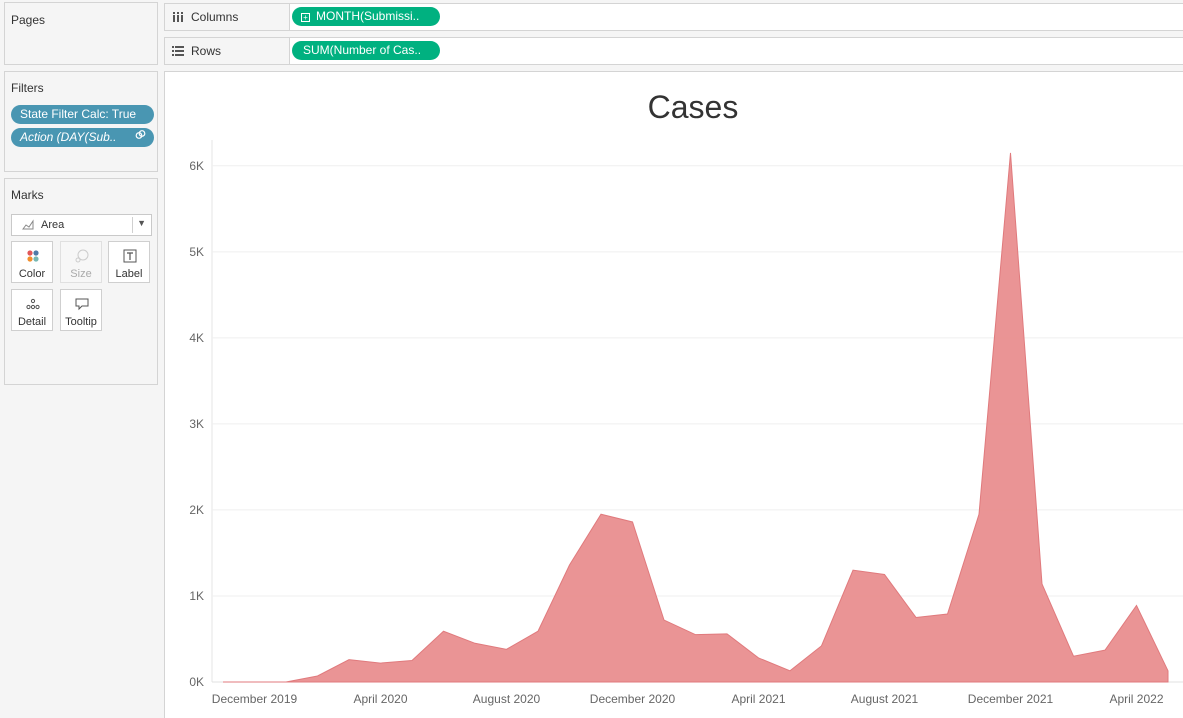  Describe the element at coordinates (140, 137) in the screenshot. I see `link-icon` at that location.